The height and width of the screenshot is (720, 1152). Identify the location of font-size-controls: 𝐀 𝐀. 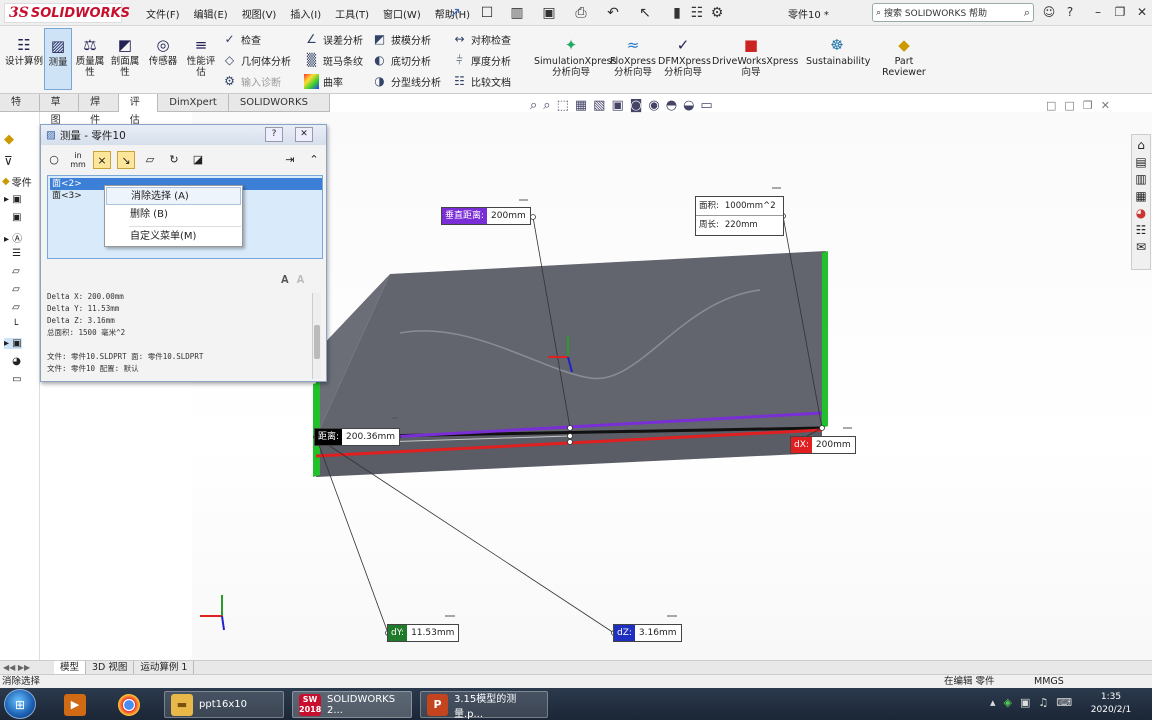
(292, 280).